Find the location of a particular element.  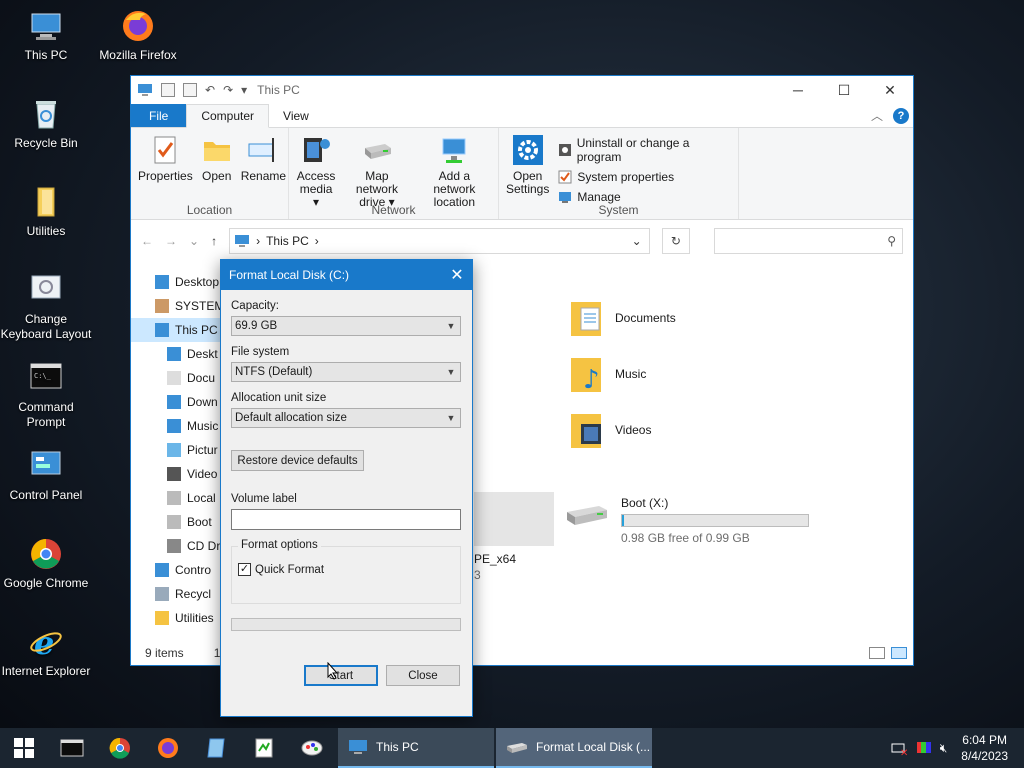

allocation-unit-label: Allocation unit size is located at coordinates (279, 398).